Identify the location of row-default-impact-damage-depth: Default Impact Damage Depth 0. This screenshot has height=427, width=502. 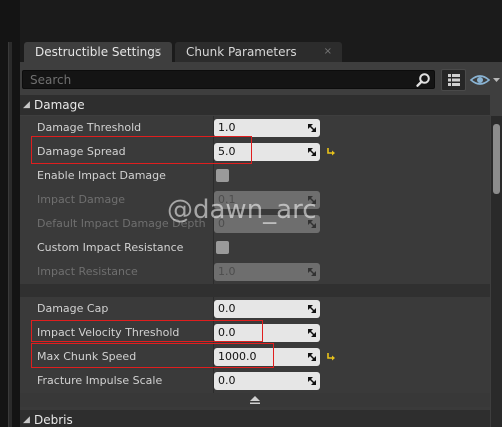
(255, 224).